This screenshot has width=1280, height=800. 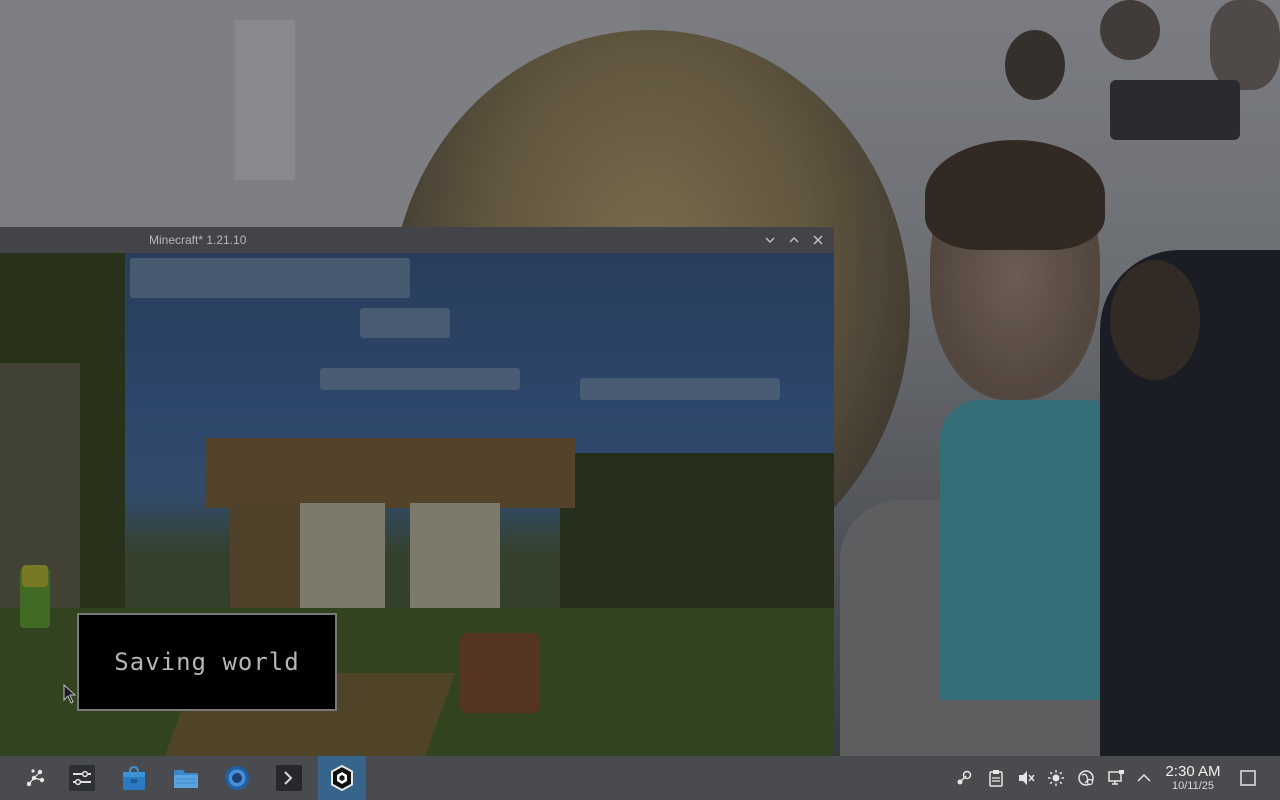 I want to click on chevron-down-icon, so click(x=770, y=240).